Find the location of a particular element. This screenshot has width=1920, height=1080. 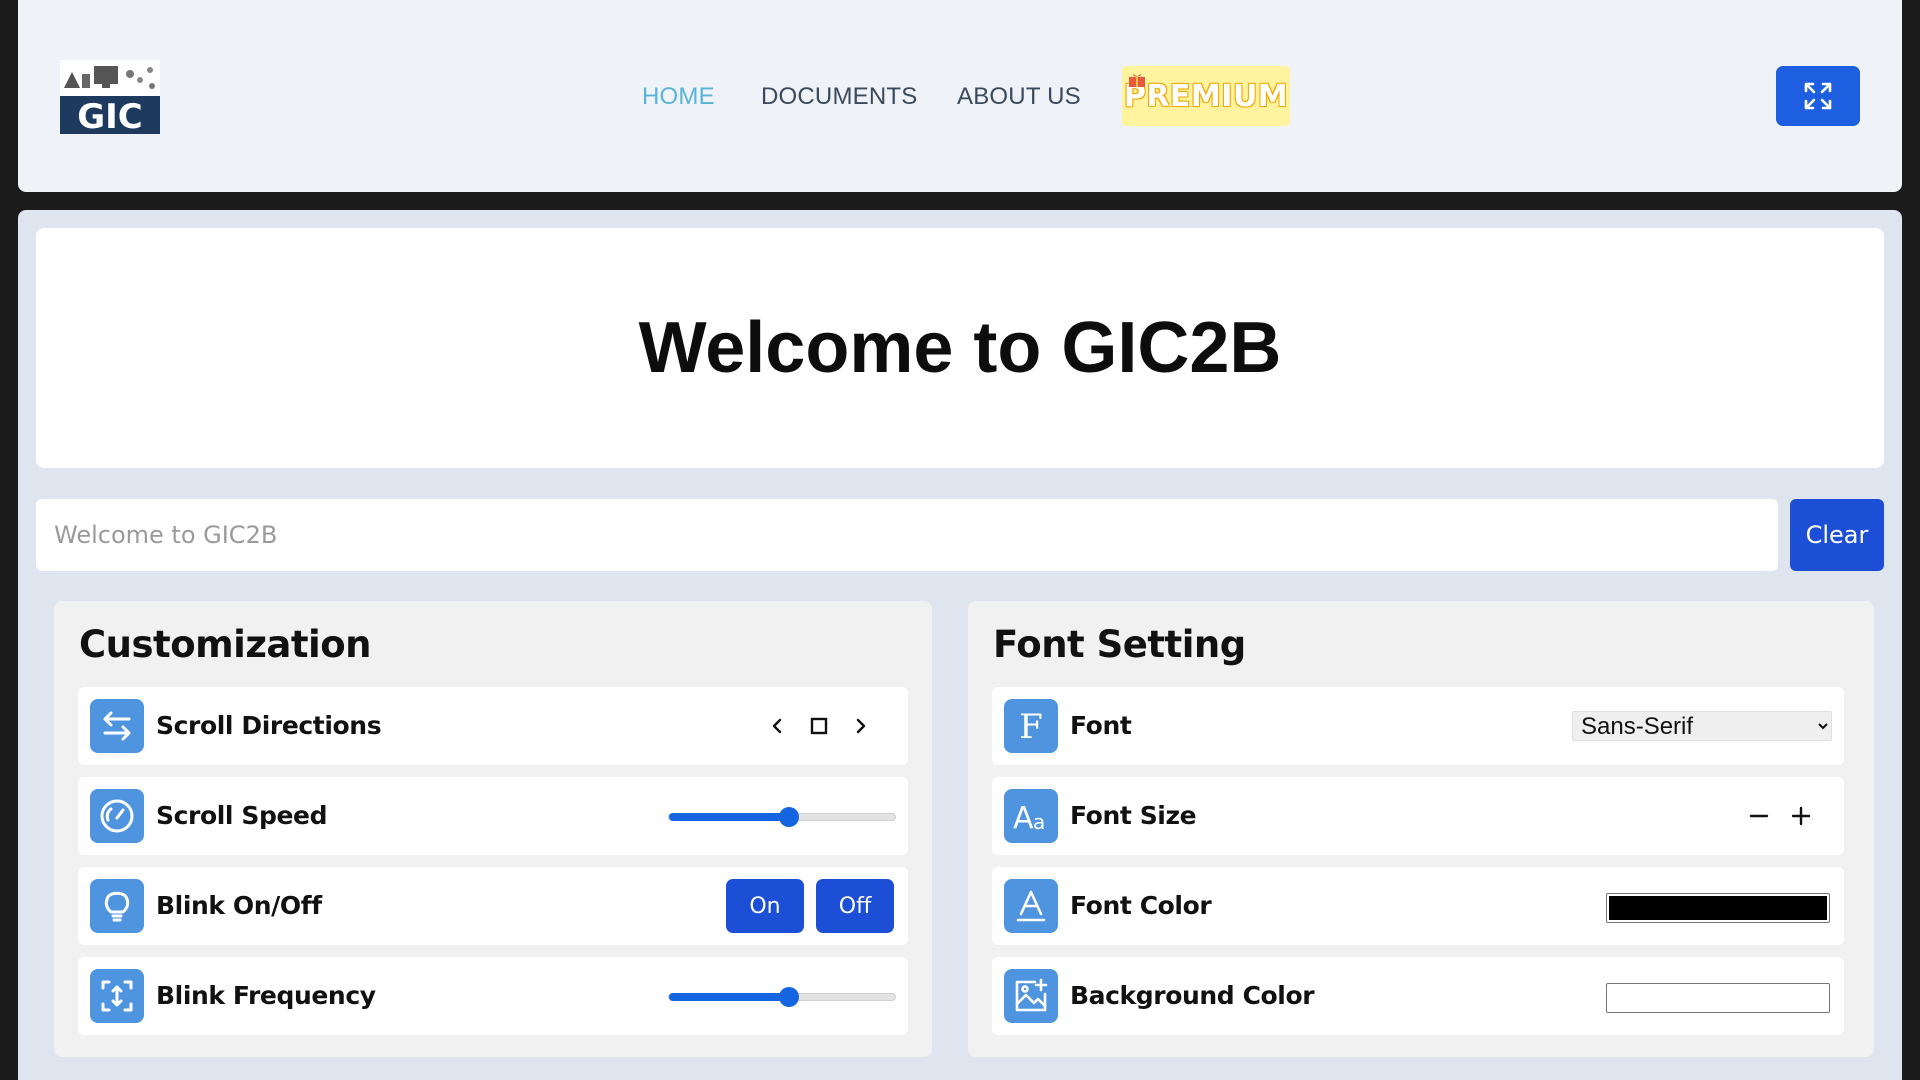

font-size-label: Font Size is located at coordinates (1133, 815).